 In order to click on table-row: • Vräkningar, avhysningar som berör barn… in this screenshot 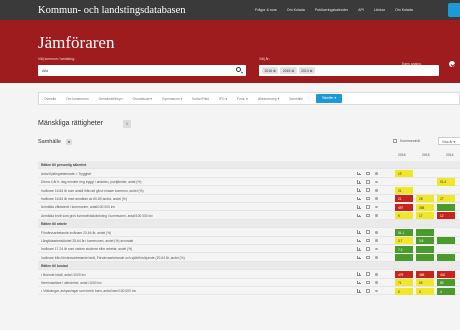, I will do `click(249, 291)`.